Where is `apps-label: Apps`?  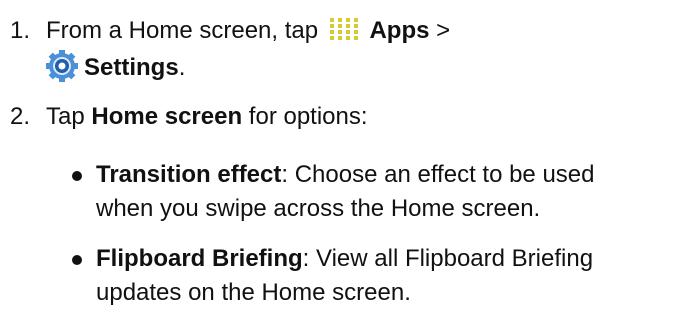 apps-label: Apps is located at coordinates (399, 30).